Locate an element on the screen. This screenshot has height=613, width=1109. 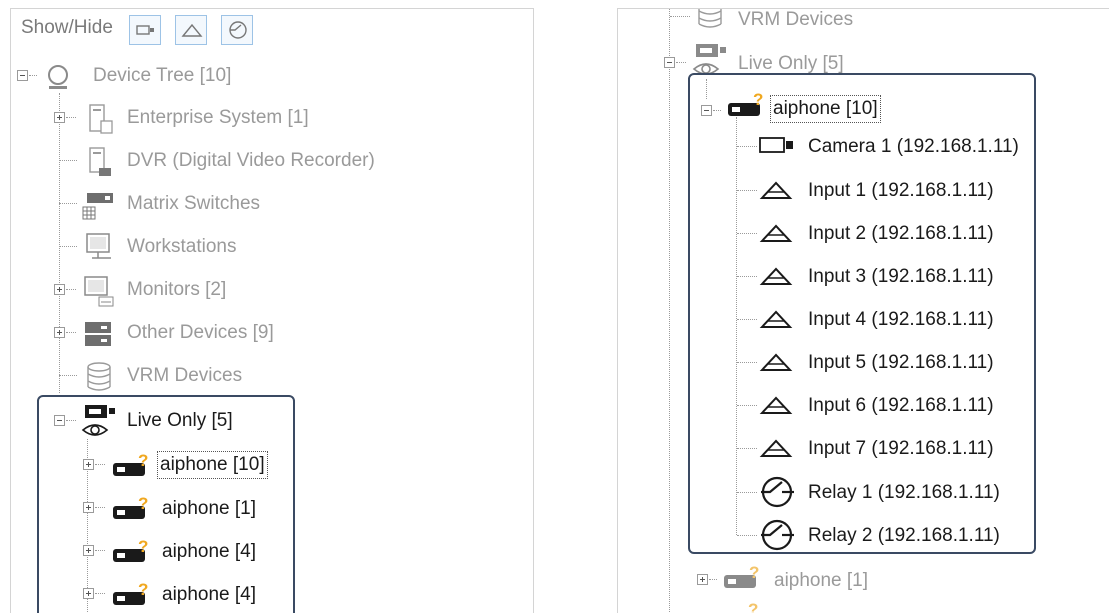
tree-node-workstations: Workstations is located at coordinates (271, 248).